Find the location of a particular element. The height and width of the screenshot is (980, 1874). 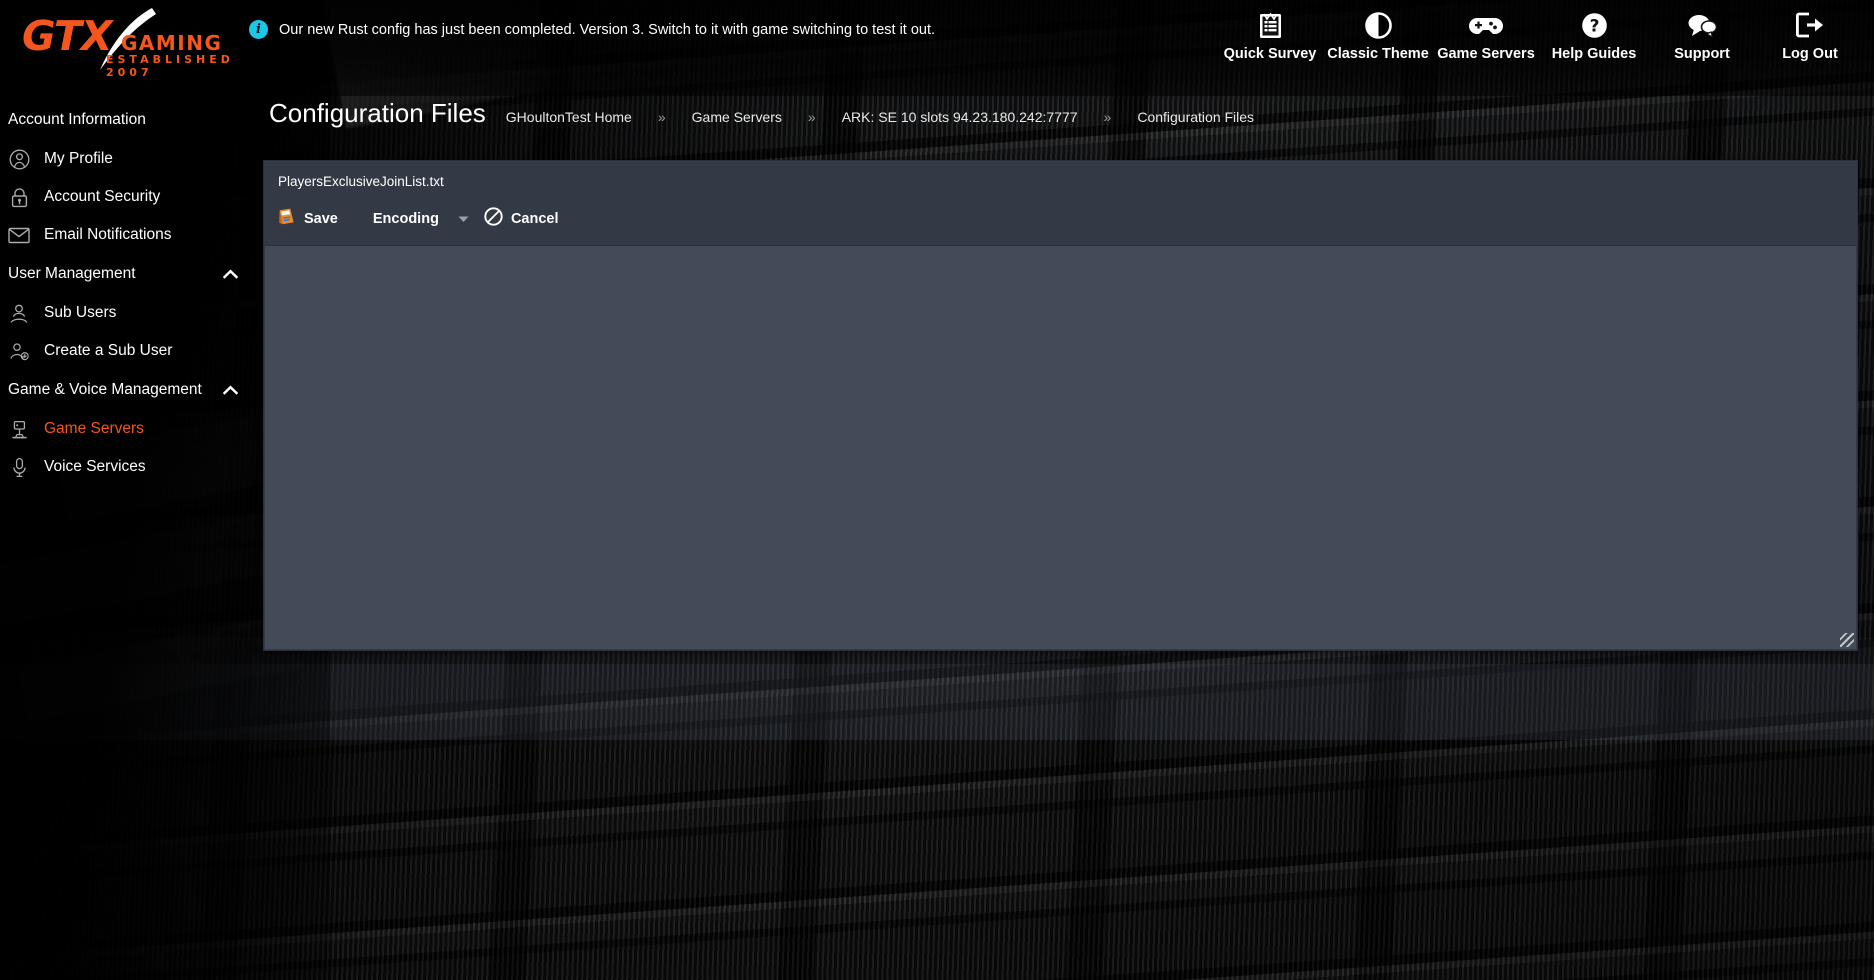

encoding-label: Encoding is located at coordinates (405, 218).